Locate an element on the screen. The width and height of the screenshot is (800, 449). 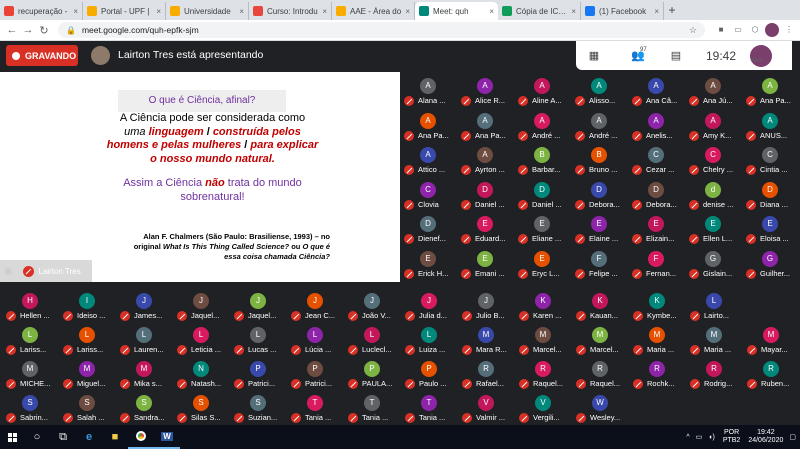
volume-icon: ◖) is located at coordinates (711, 437).